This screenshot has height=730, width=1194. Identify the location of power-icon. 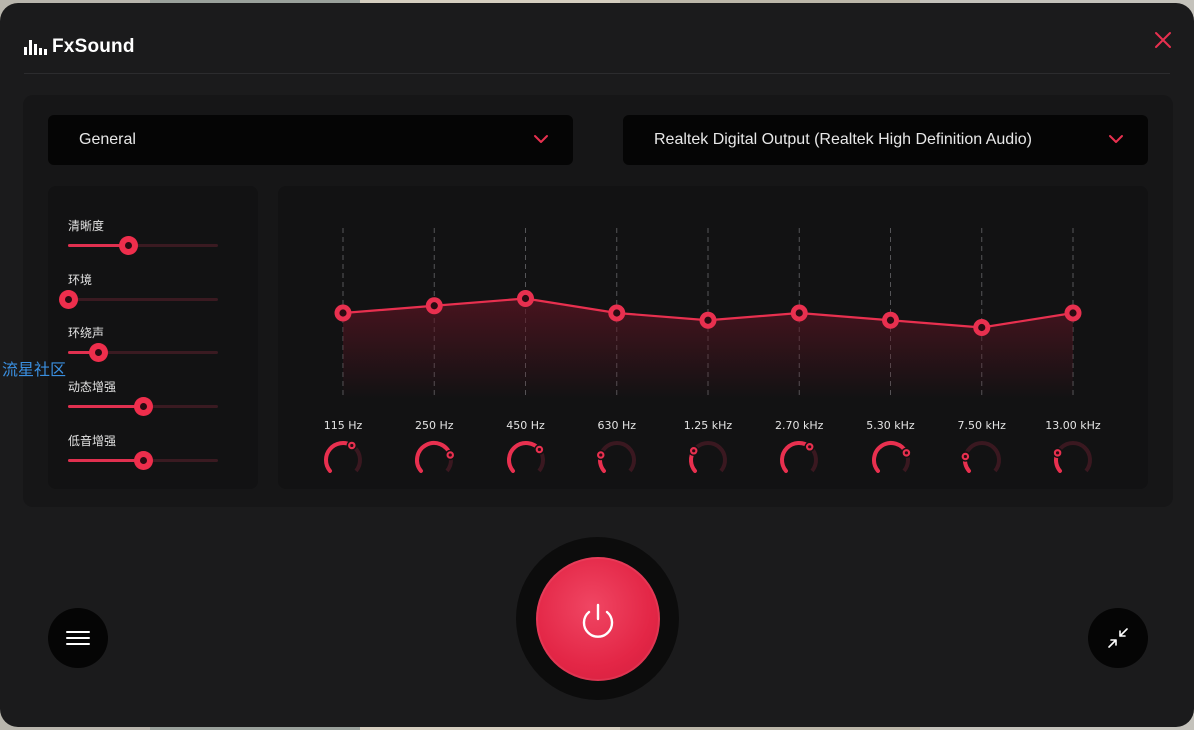
(598, 620).